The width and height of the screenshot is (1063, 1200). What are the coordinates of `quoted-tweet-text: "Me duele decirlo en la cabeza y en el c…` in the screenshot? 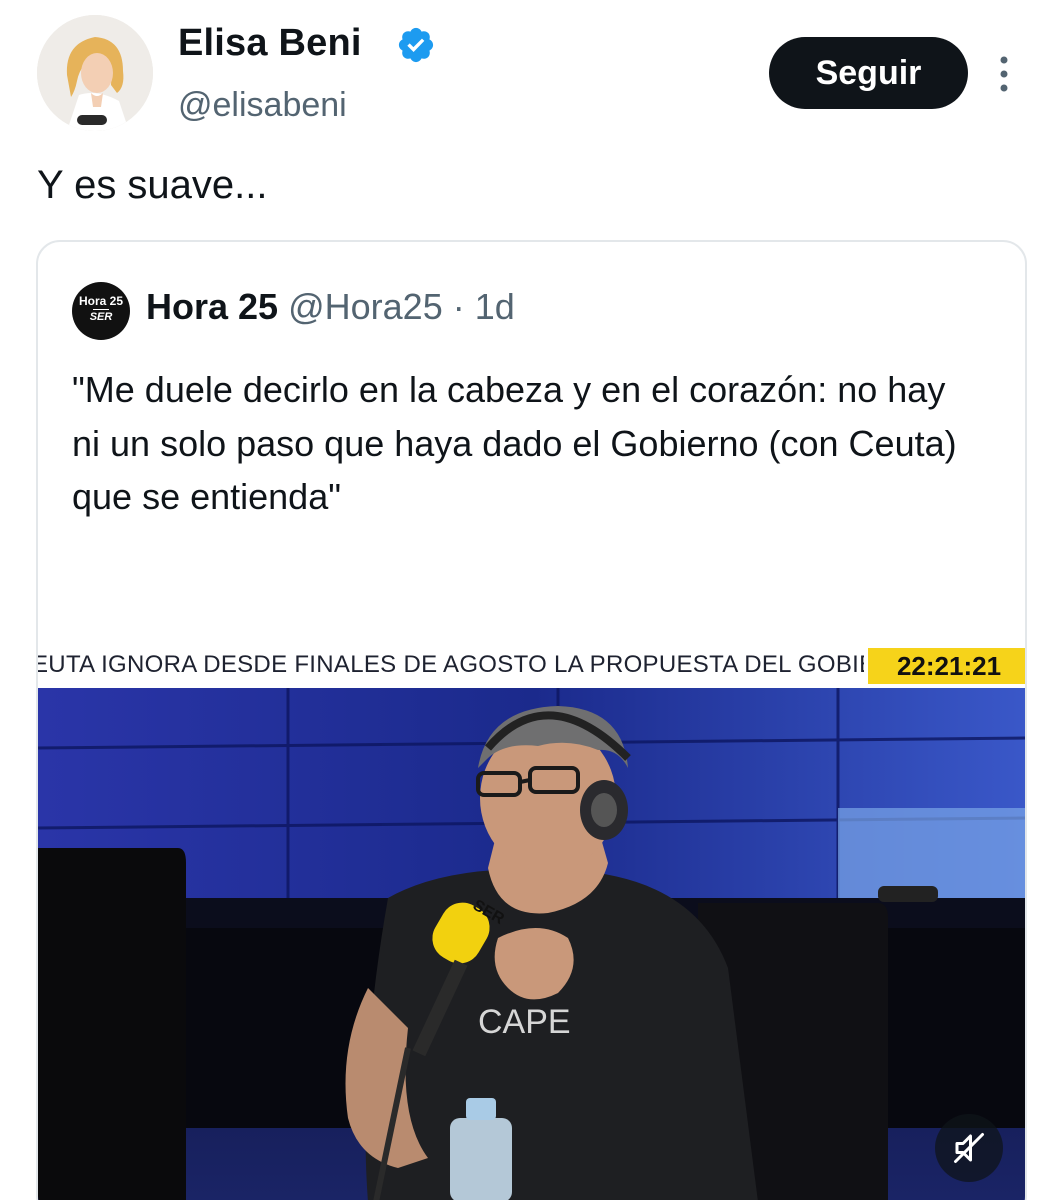 It's located at (514, 443).